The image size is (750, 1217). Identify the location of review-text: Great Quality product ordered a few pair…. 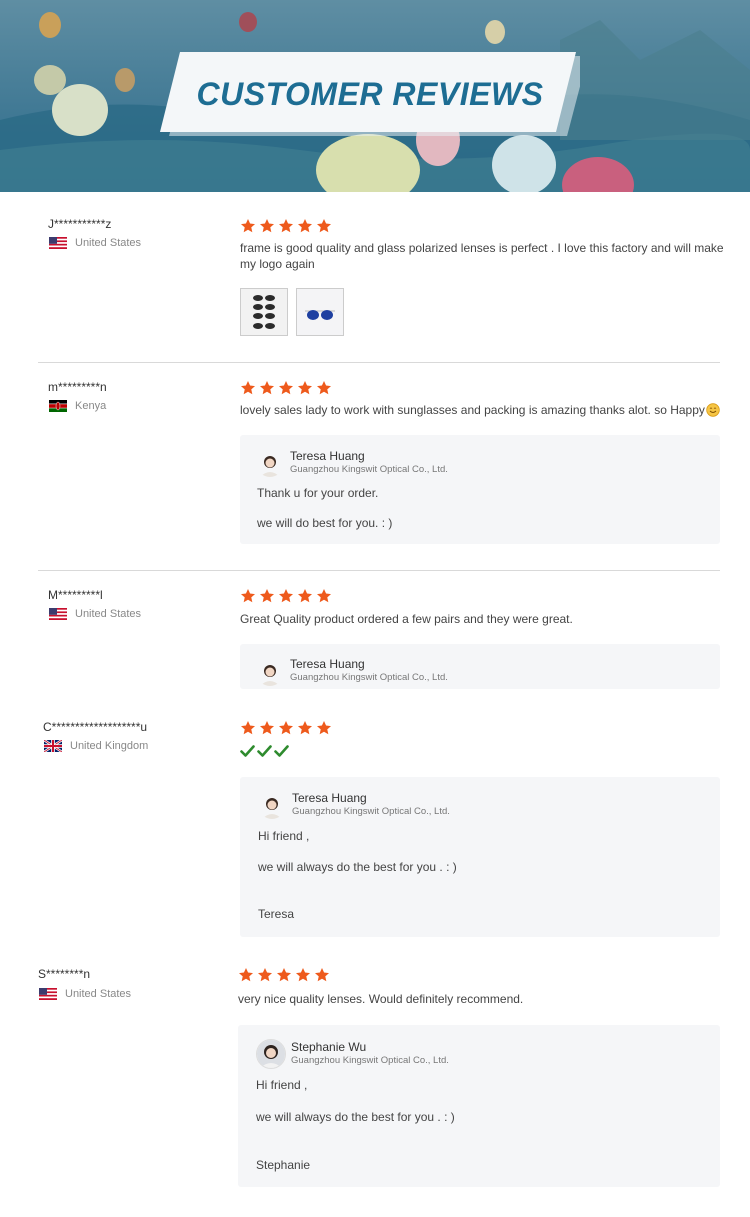
(406, 619).